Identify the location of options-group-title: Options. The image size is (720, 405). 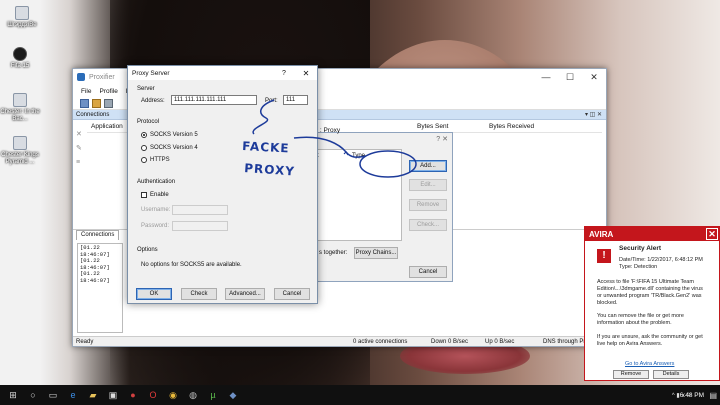
(147, 250).